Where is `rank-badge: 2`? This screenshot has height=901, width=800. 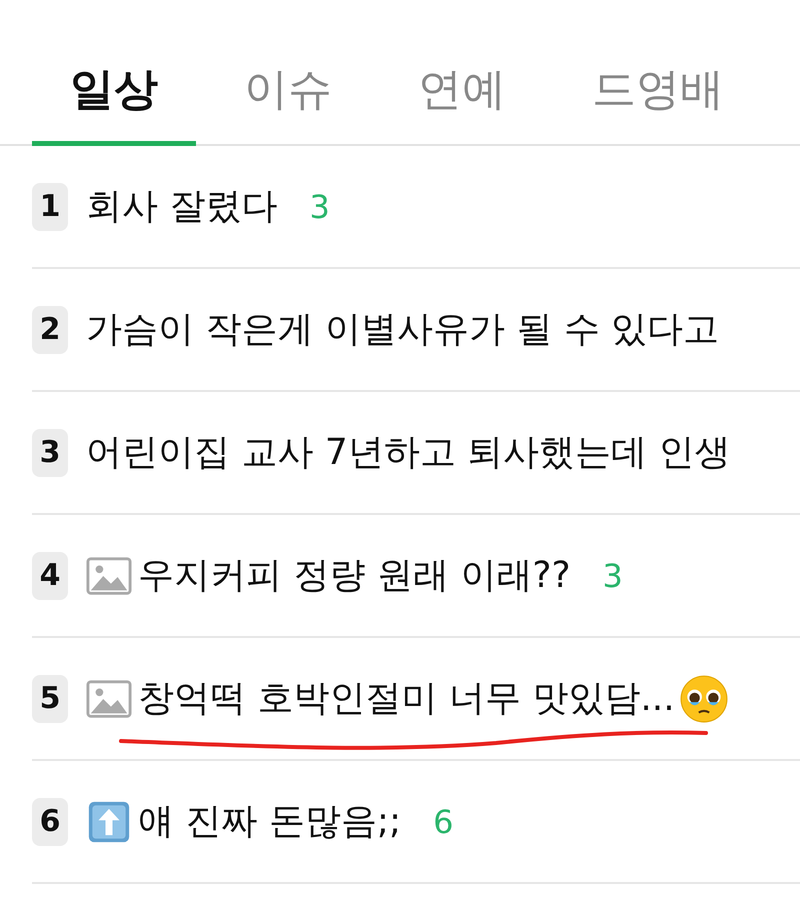
rank-badge: 2 is located at coordinates (50, 330).